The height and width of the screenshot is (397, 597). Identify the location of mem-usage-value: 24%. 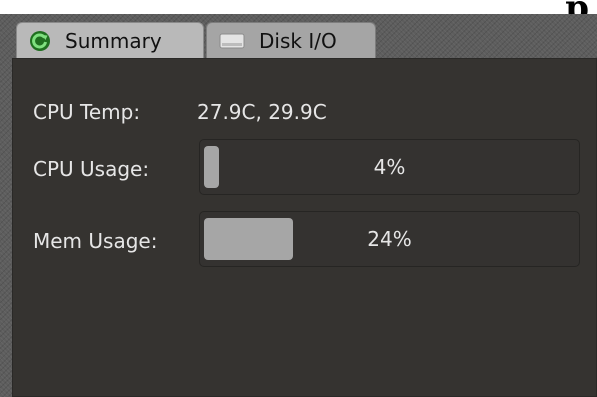
(389, 239).